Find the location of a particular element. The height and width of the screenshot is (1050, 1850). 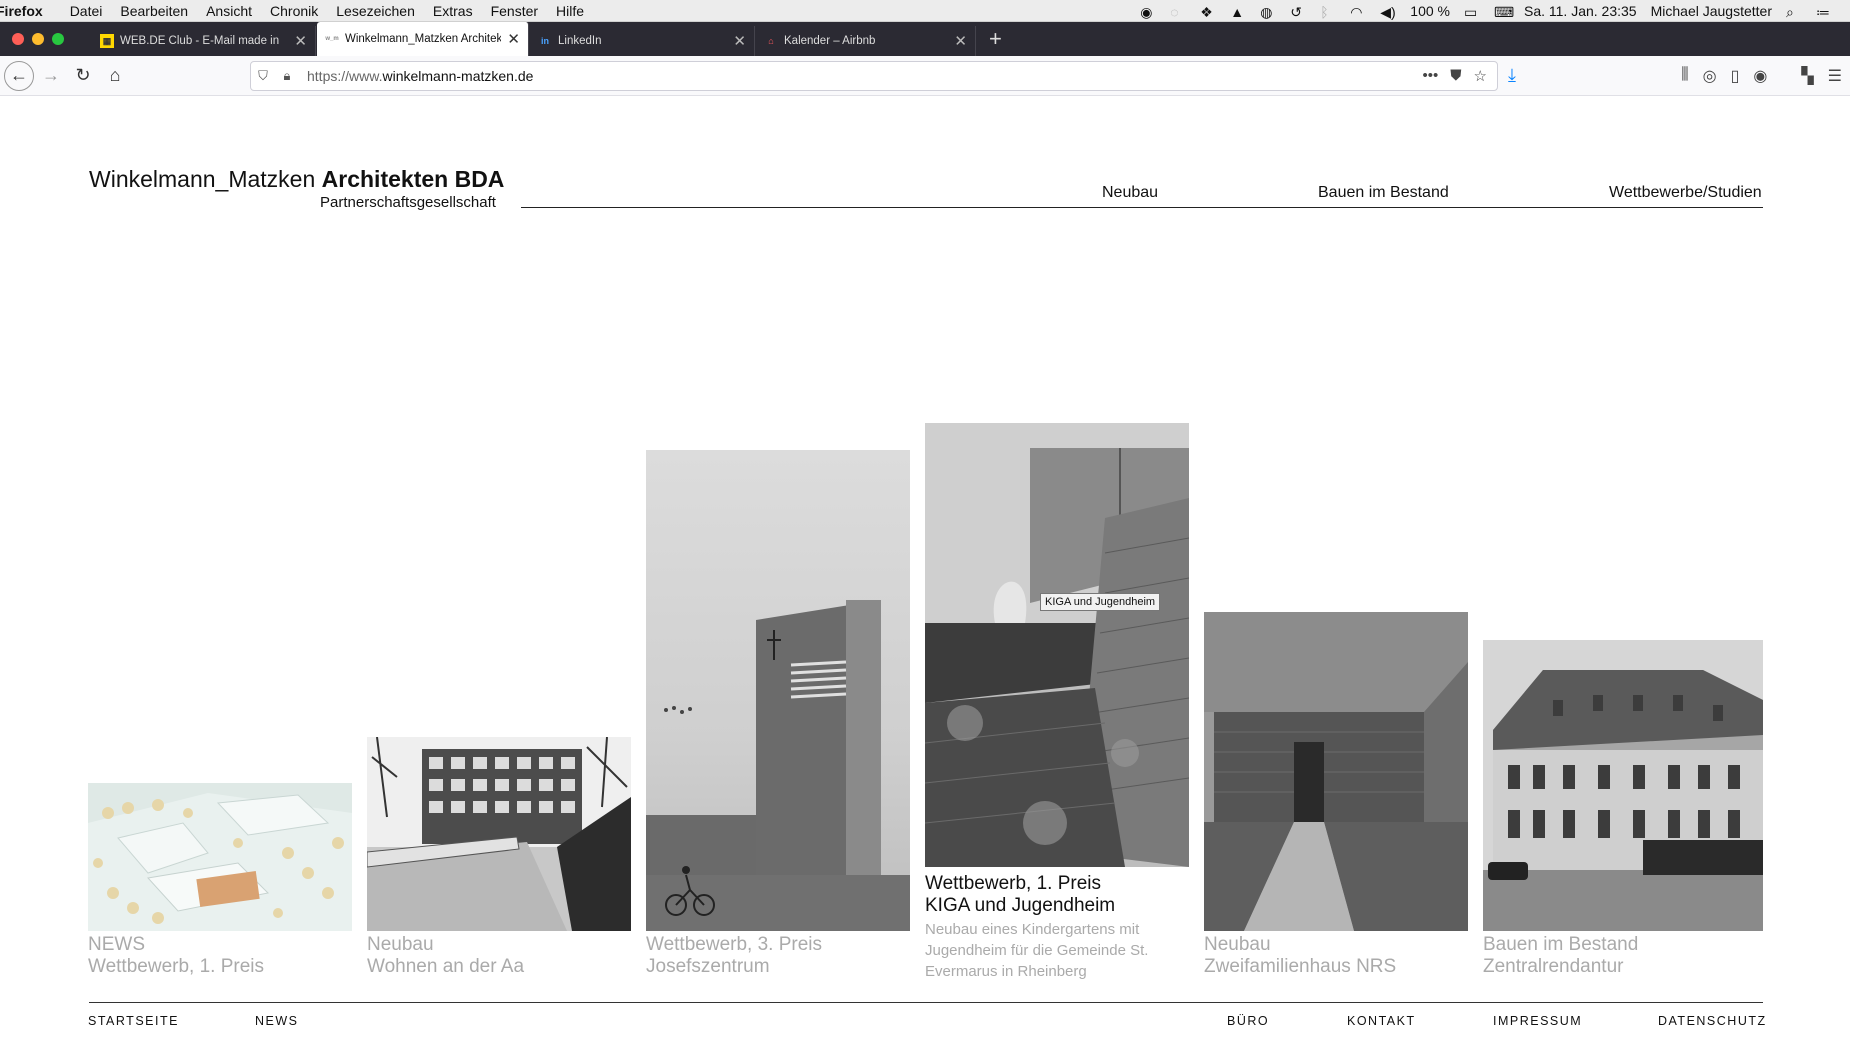

project-type: Wettbewerb, 3. Preis is located at coordinates (734, 944).